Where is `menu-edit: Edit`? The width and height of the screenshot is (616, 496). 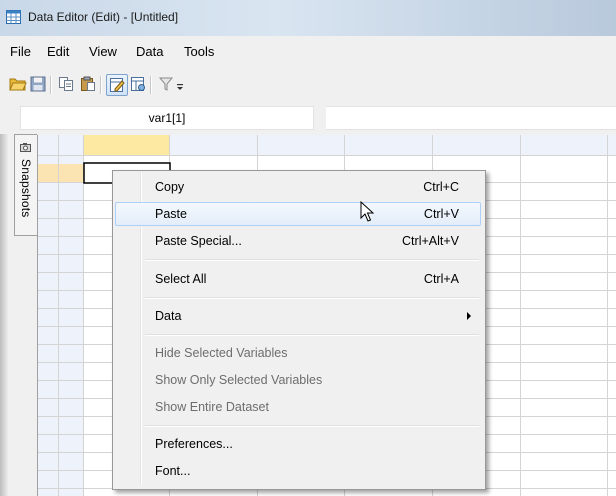 menu-edit: Edit is located at coordinates (58, 51).